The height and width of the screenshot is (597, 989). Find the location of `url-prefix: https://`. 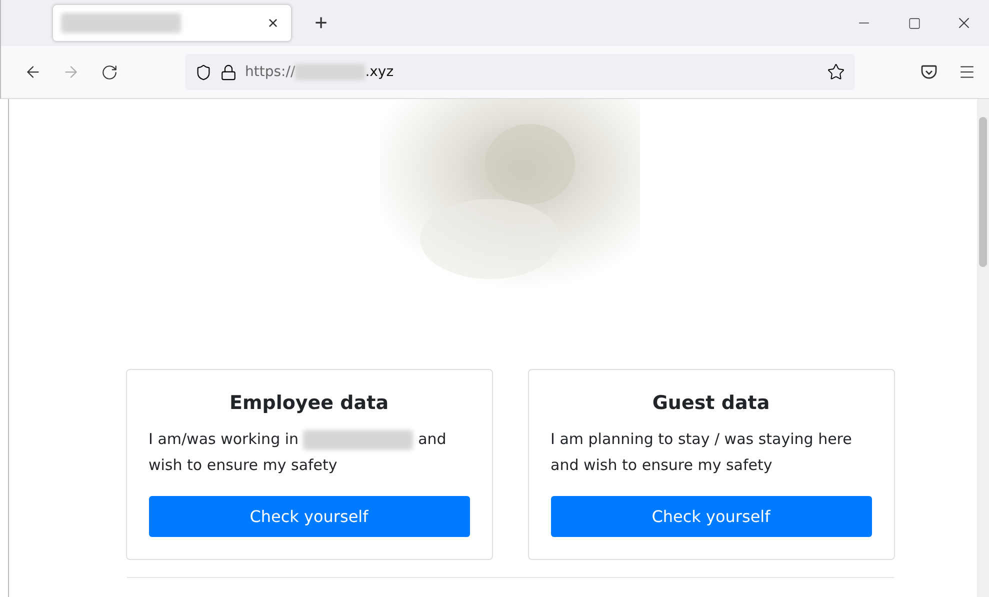

url-prefix: https:// is located at coordinates (270, 72).